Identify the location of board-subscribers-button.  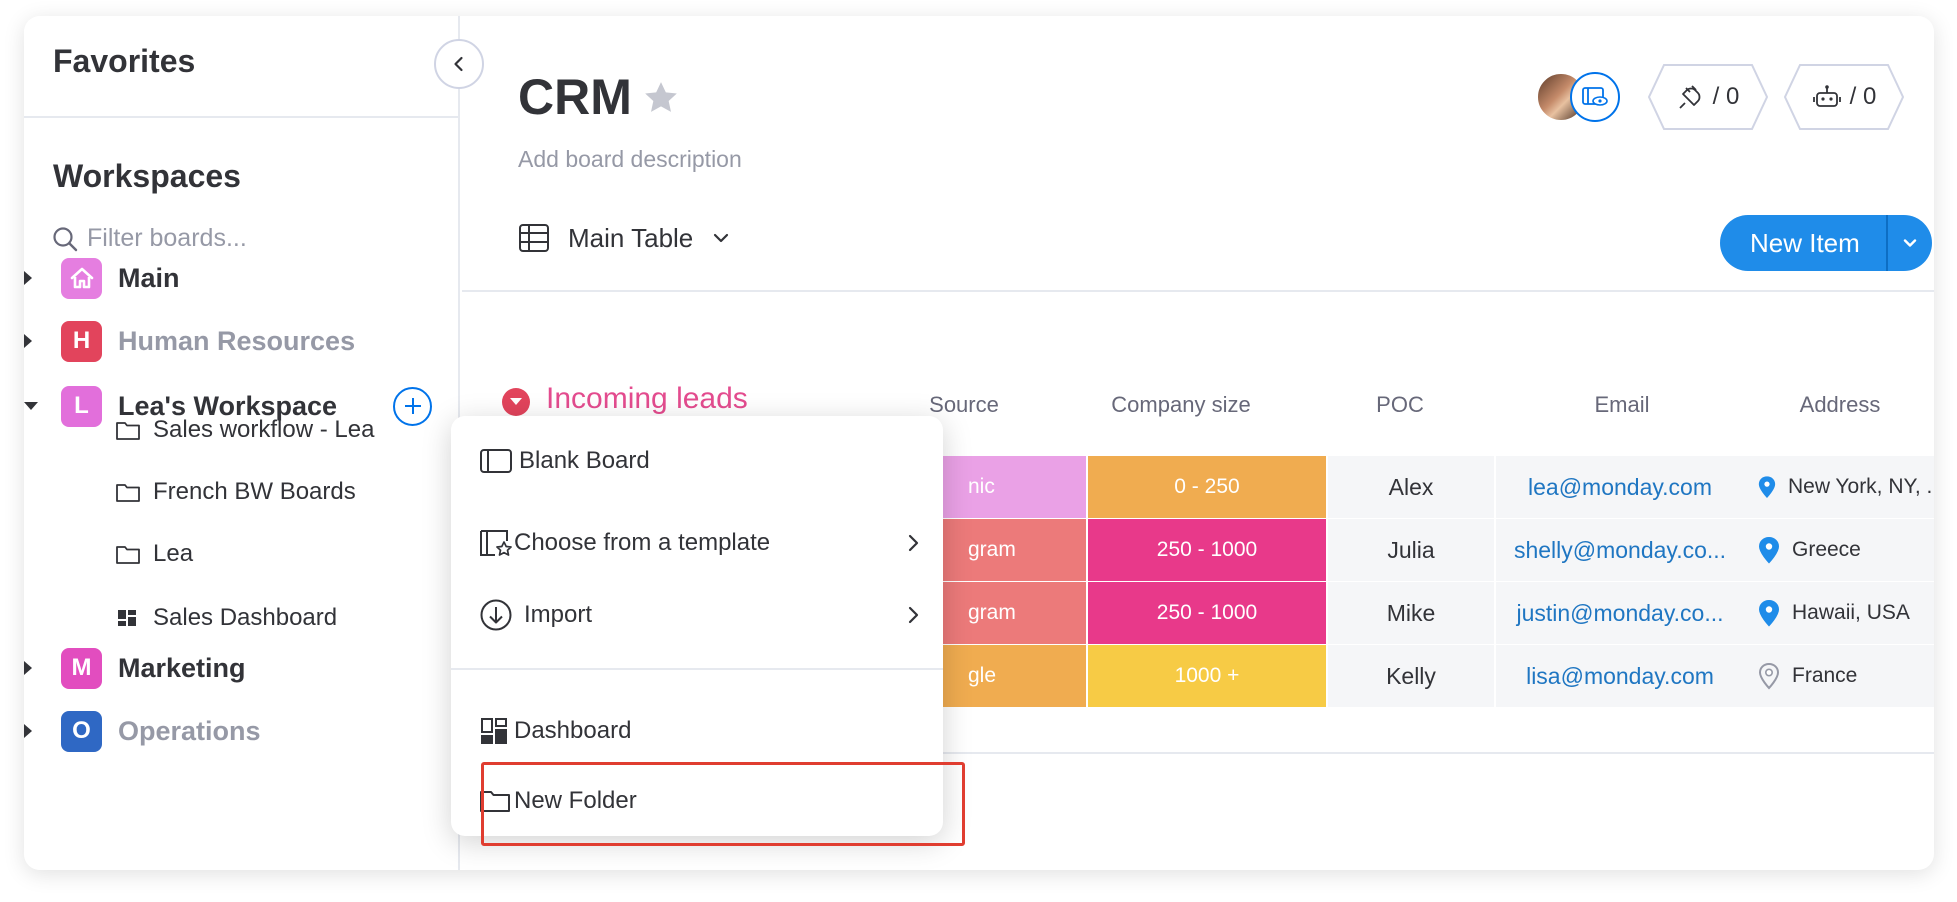
(1595, 97).